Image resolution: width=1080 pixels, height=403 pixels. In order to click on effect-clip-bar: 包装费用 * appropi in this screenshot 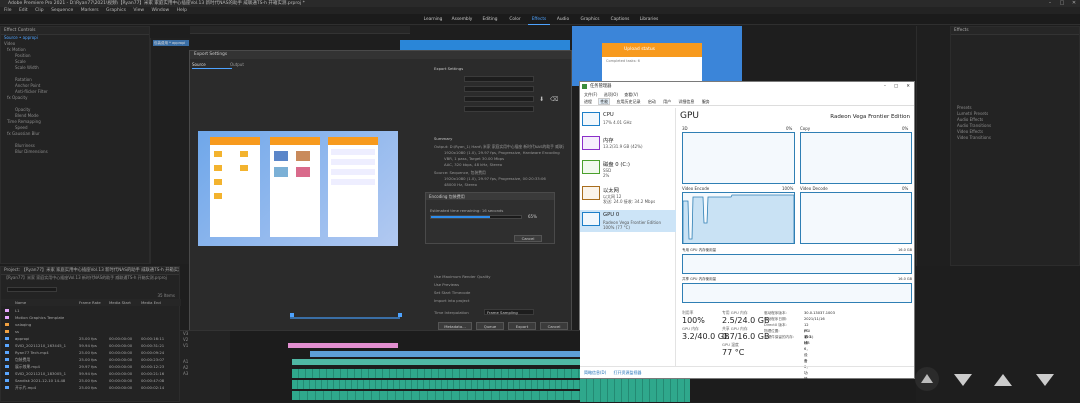, I will do `click(171, 43)`.